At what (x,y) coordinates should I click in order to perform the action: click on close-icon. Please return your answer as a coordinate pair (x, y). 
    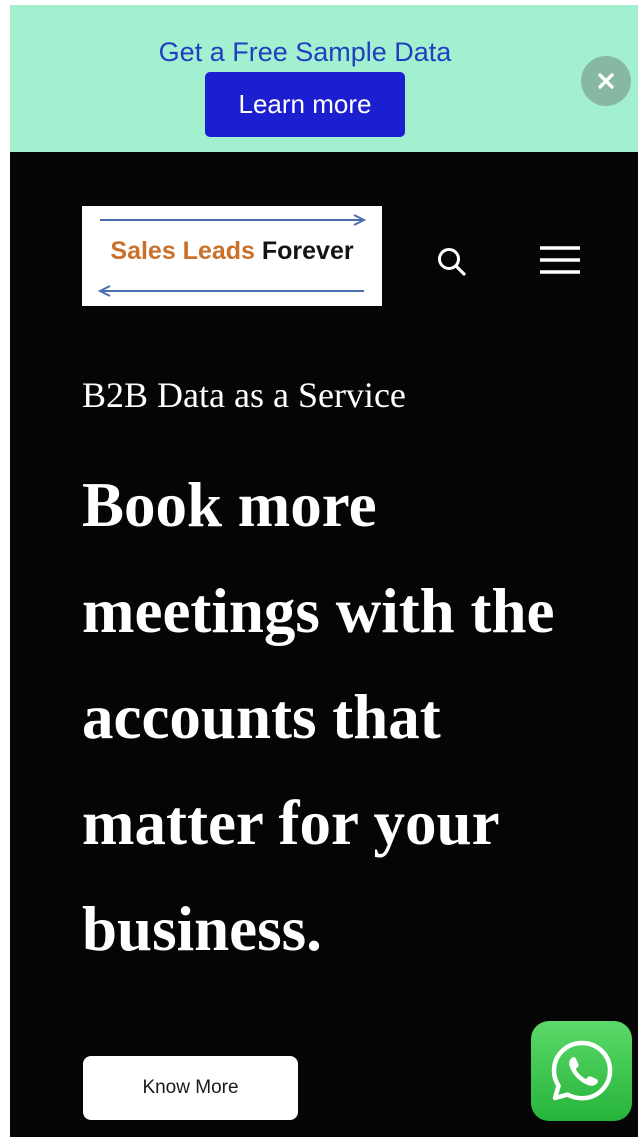
    Looking at the image, I should click on (606, 81).